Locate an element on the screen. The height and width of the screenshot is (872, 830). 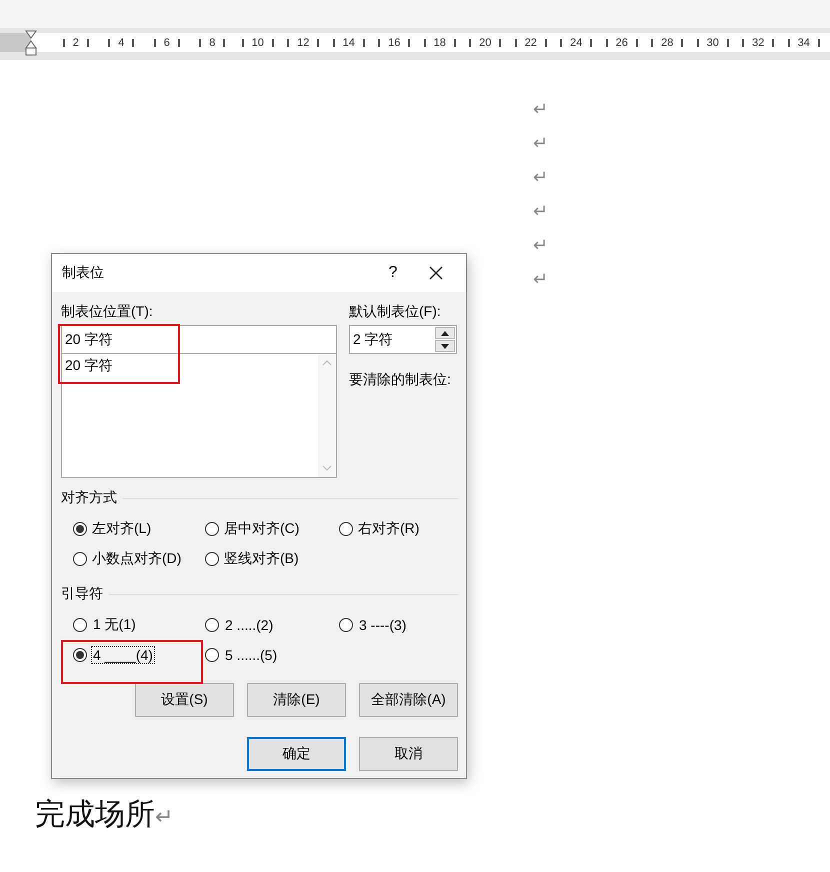
list-item: 20 字符 is located at coordinates (89, 366).